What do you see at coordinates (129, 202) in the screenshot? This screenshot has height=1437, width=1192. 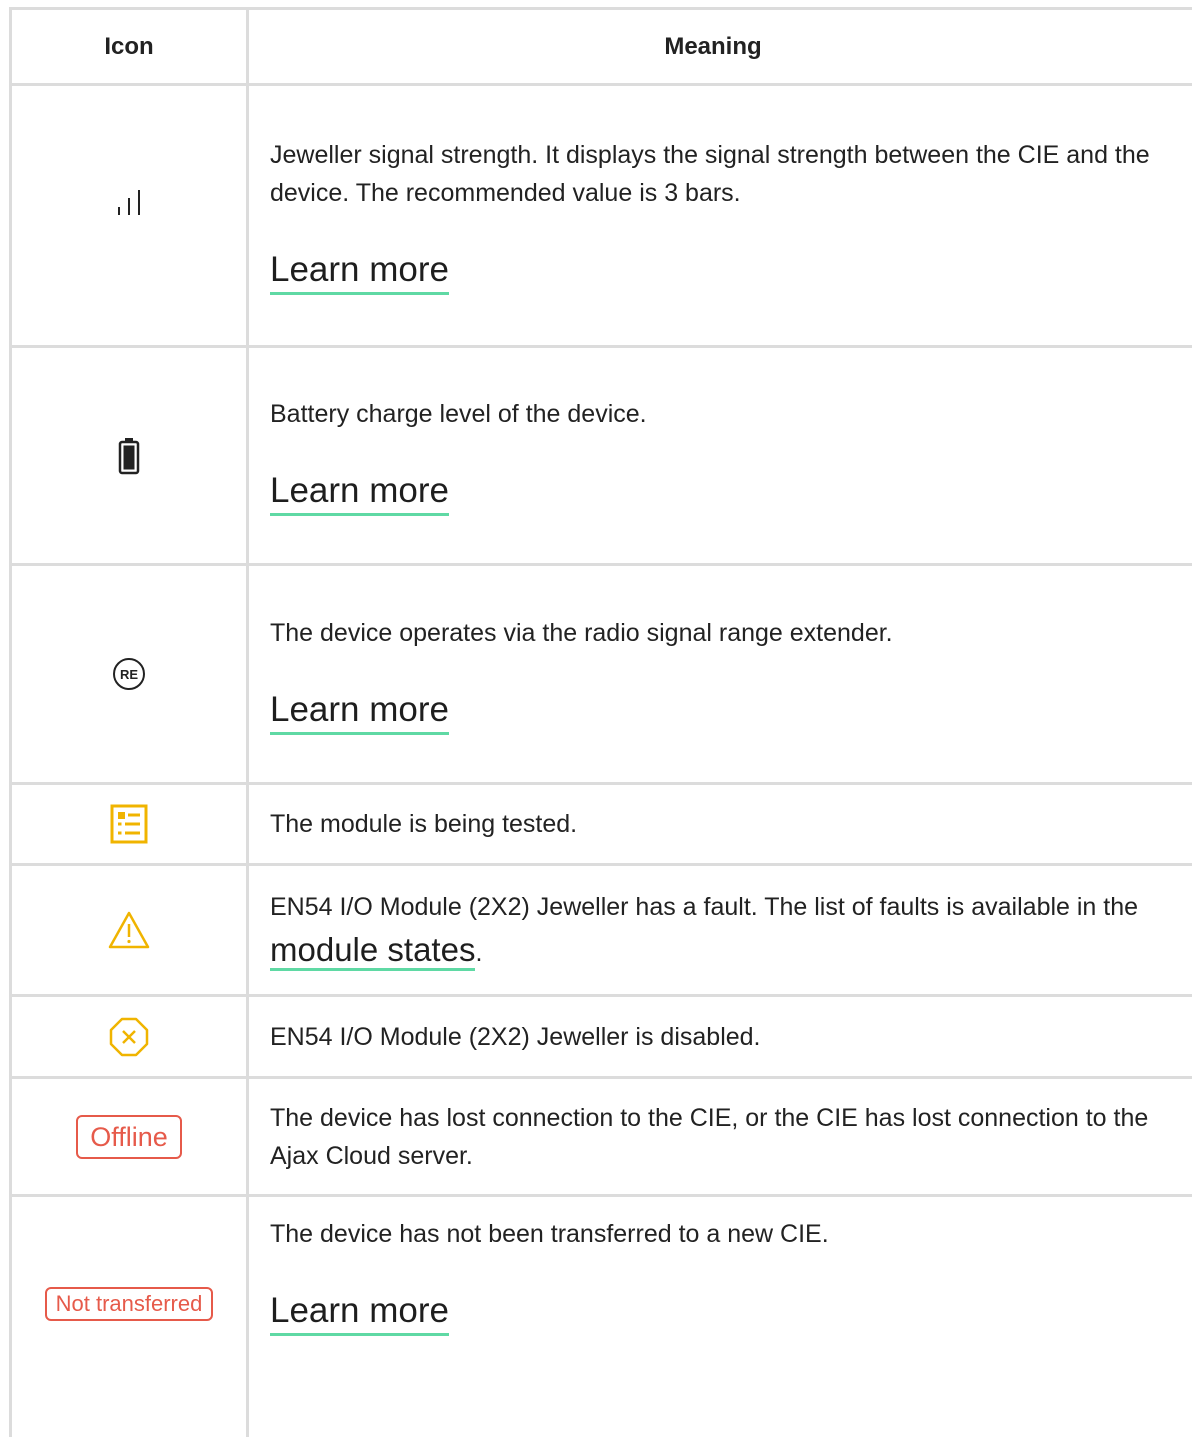 I see `signal-strength-icon` at bounding box center [129, 202].